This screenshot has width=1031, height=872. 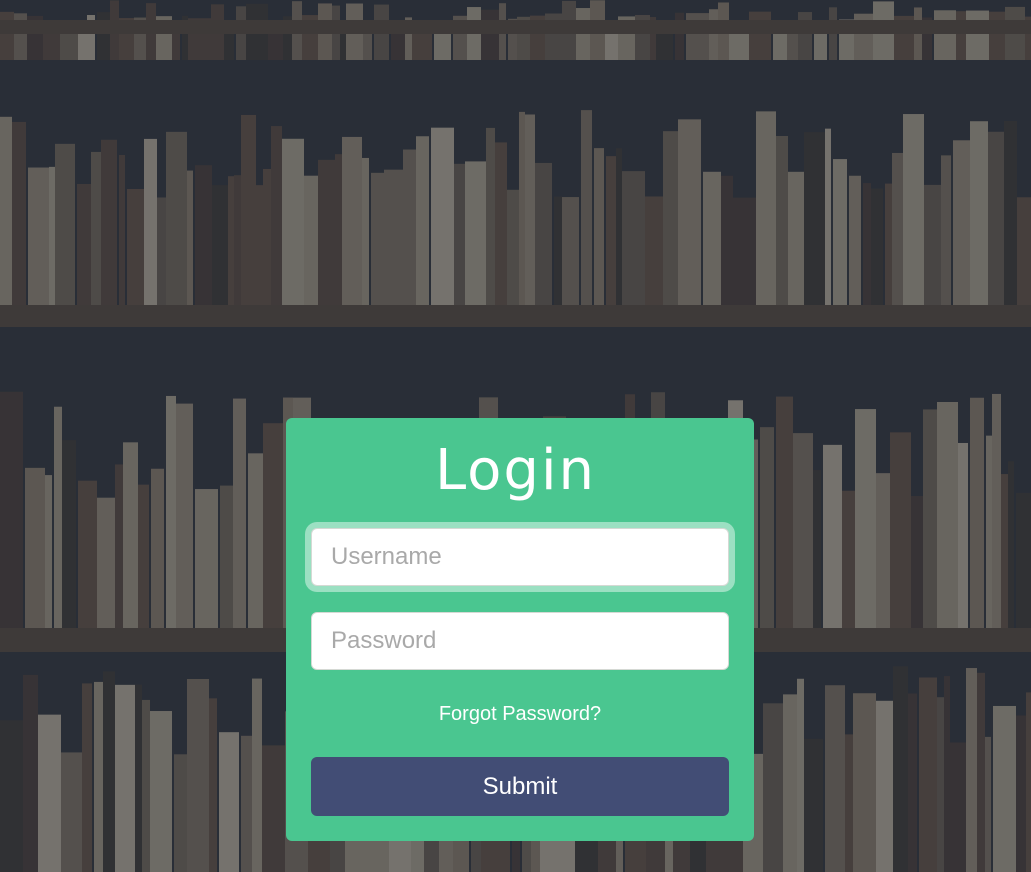 What do you see at coordinates (520, 557) in the screenshot?
I see `username-input` at bounding box center [520, 557].